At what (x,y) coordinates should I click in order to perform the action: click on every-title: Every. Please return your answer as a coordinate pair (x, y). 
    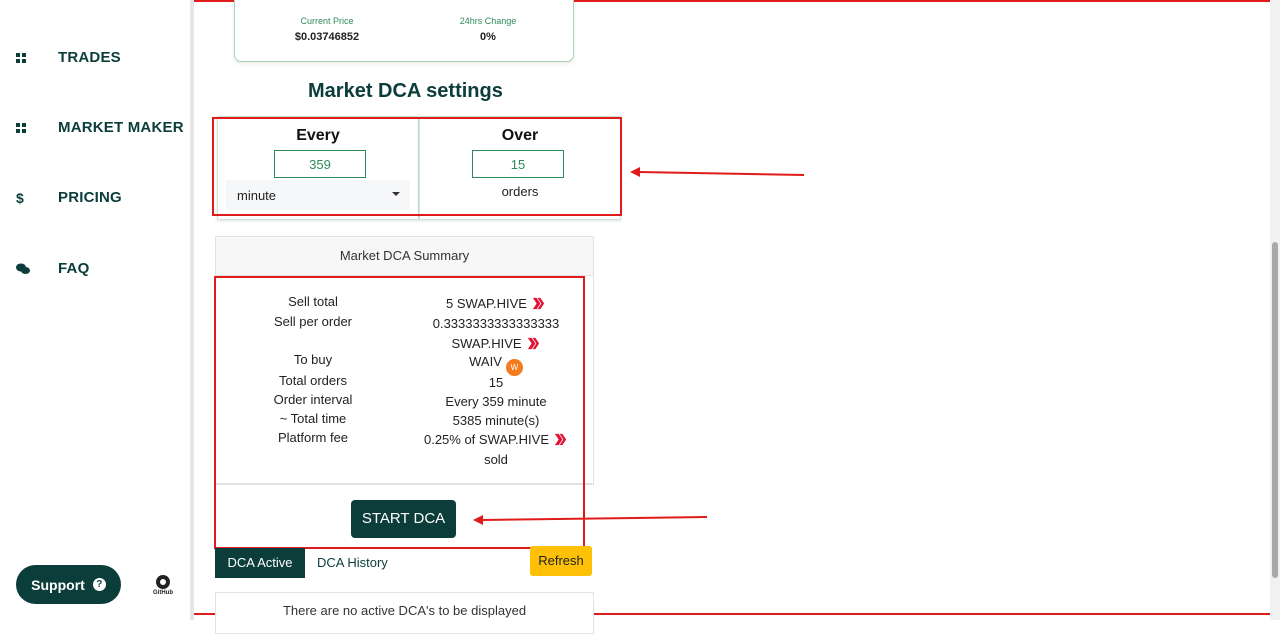
    Looking at the image, I should click on (318, 135).